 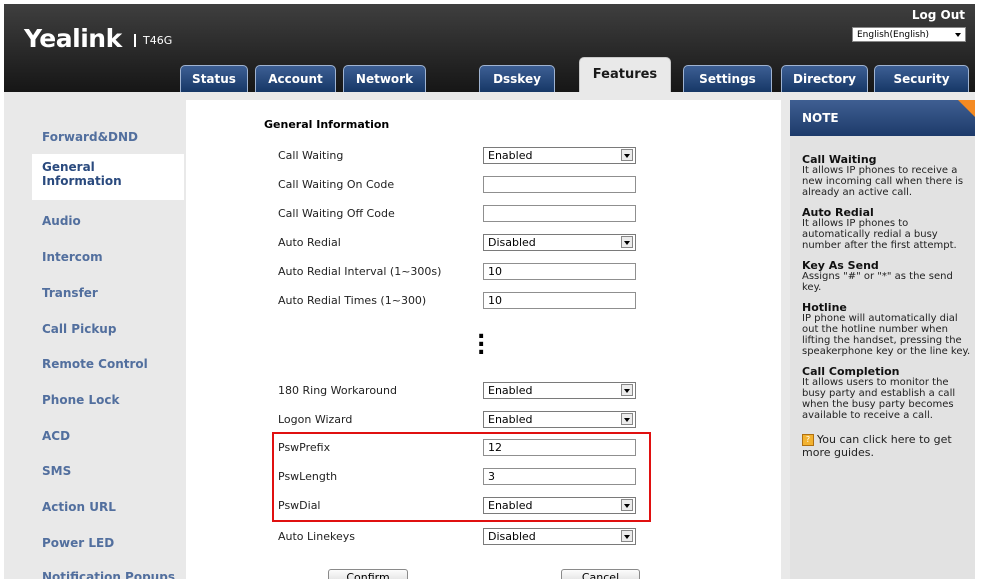 I want to click on guide-text: You can click here to get more guides., so click(x=877, y=446).